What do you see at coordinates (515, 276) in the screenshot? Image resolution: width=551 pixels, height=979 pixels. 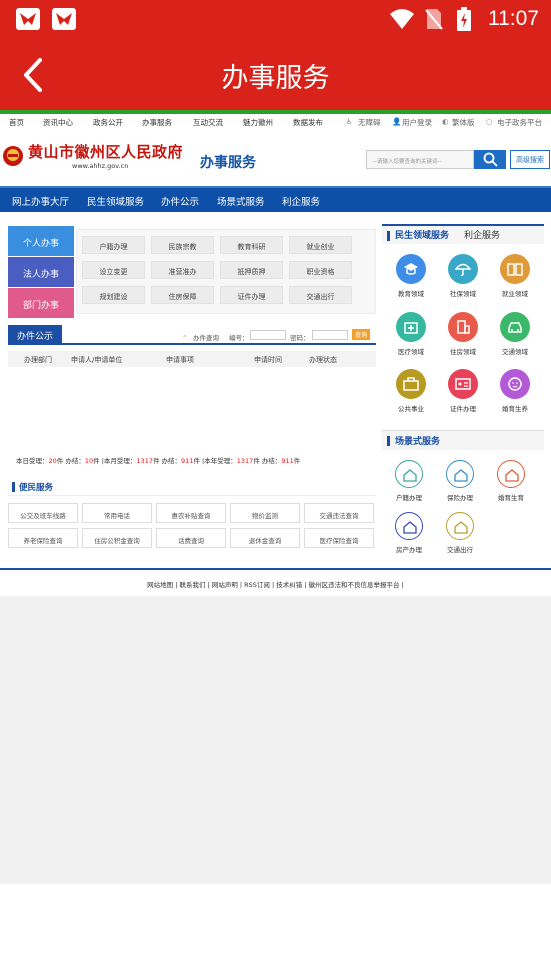 I see `livelihood-item: 就业领域` at bounding box center [515, 276].